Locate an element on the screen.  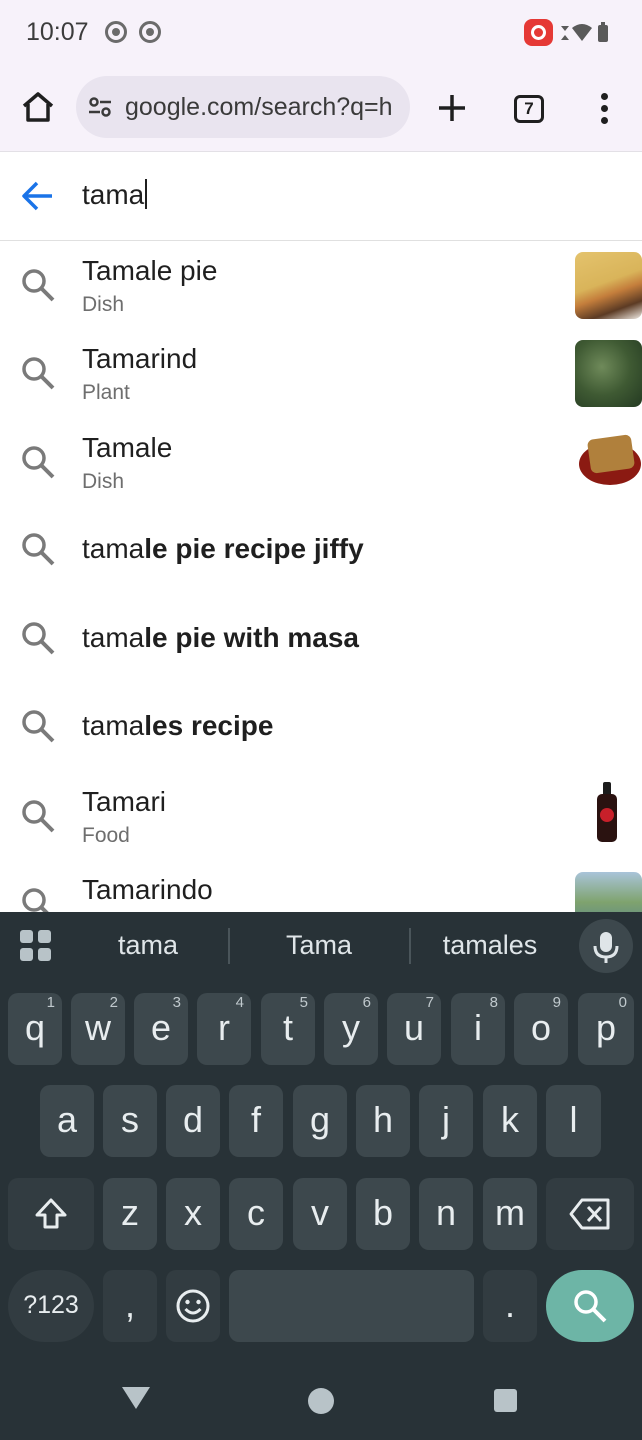
tab-switcher-button: 7 is located at coordinates (529, 109).